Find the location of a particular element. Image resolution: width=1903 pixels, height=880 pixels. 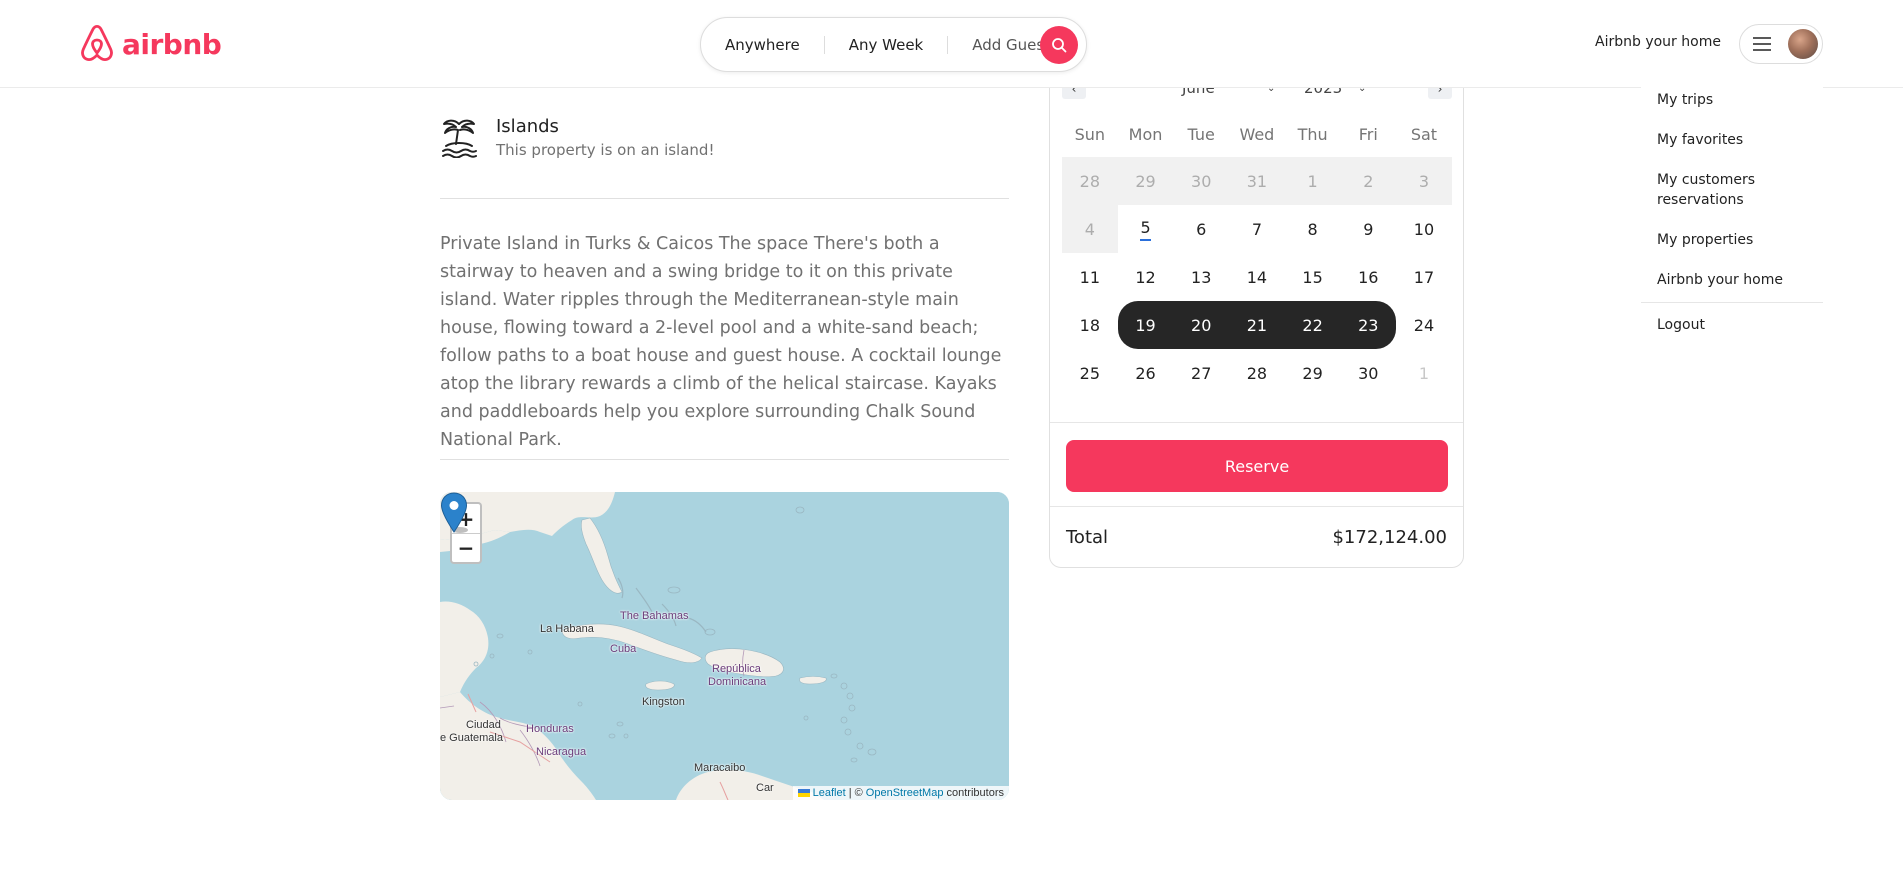

calendar-day: 13 is located at coordinates (1201, 277).